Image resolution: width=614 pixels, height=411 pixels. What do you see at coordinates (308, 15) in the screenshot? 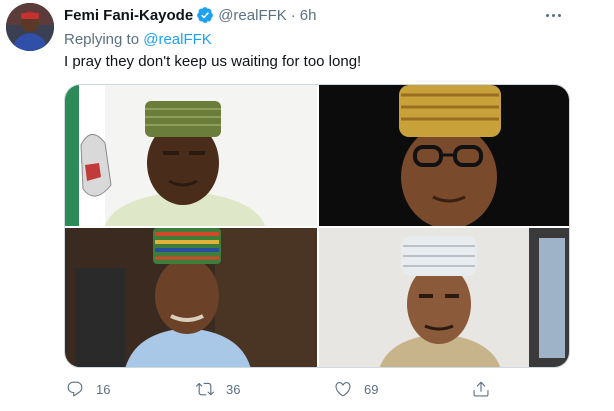
I see `timestamp: 6h` at bounding box center [308, 15].